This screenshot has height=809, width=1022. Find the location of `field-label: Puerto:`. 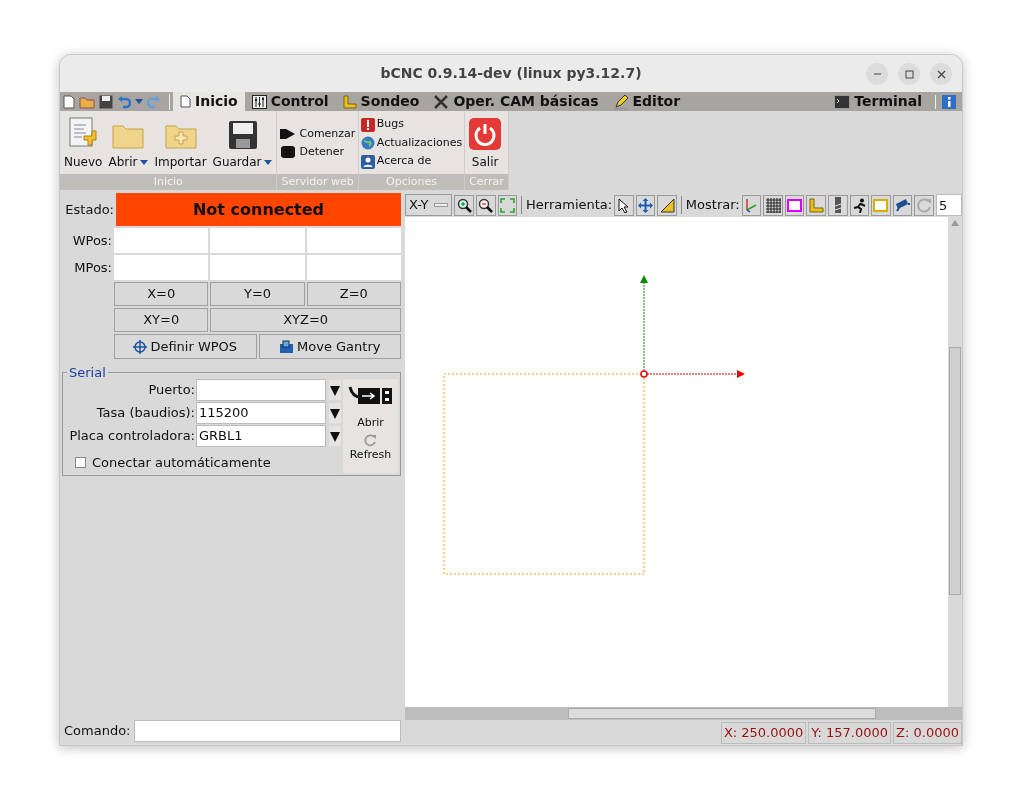

field-label: Puerto: is located at coordinates (171, 390).